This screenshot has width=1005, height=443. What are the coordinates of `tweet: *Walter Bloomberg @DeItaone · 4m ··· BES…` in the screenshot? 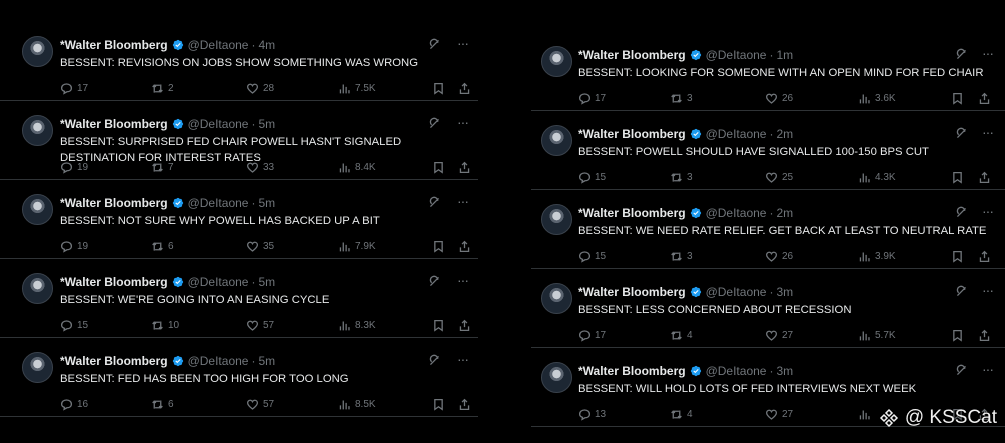 It's located at (239, 61).